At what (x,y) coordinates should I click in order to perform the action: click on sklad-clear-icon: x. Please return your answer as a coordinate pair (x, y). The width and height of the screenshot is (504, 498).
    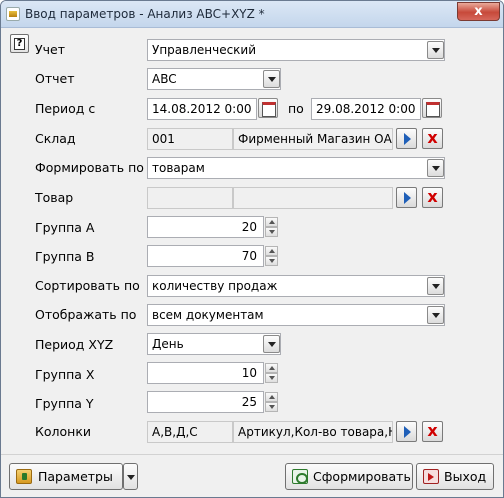
    Looking at the image, I should click on (432, 138).